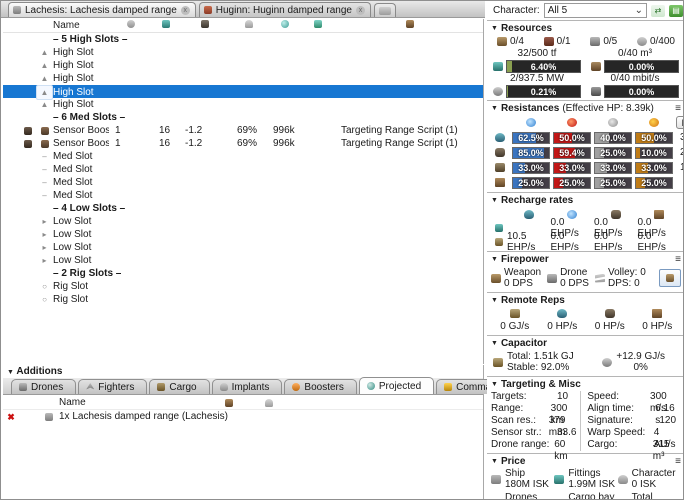 The height and width of the screenshot is (500, 684). I want to click on projected-fit-row: ✖ 1x Lachesis damped range (Lachesis), so click(243, 417).